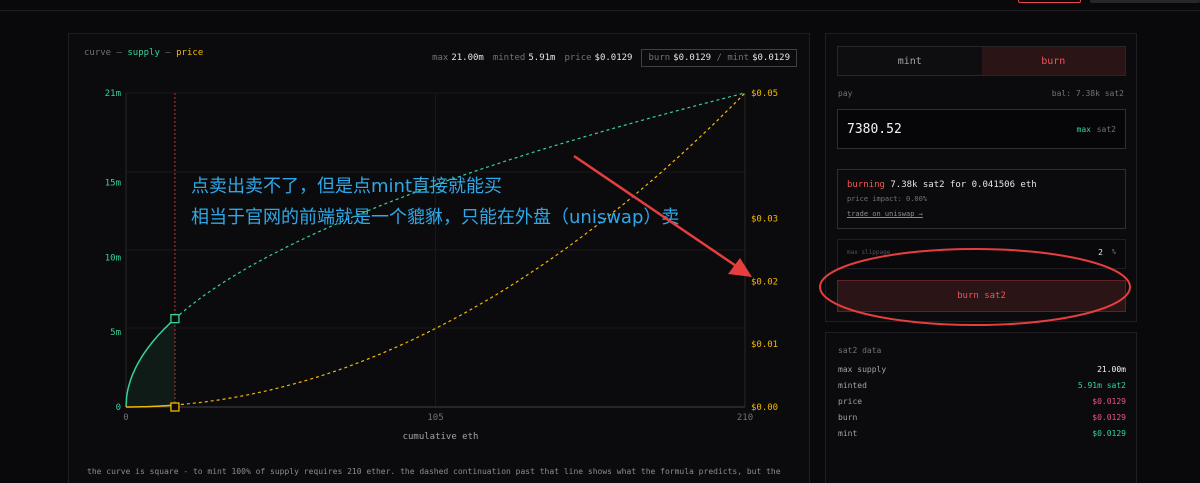 This screenshot has width=1200, height=483. I want to click on pay-input-value: 7380.52, so click(874, 129).